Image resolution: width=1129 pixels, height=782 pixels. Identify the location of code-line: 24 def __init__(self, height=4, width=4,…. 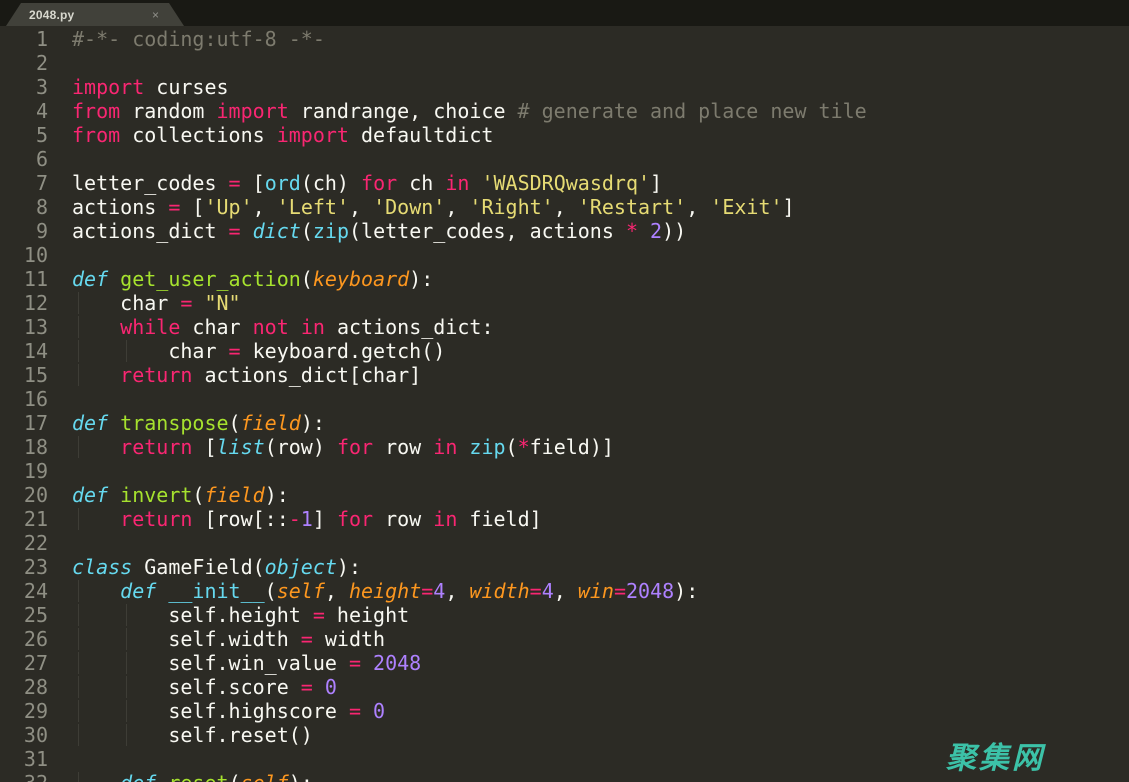
(564, 591).